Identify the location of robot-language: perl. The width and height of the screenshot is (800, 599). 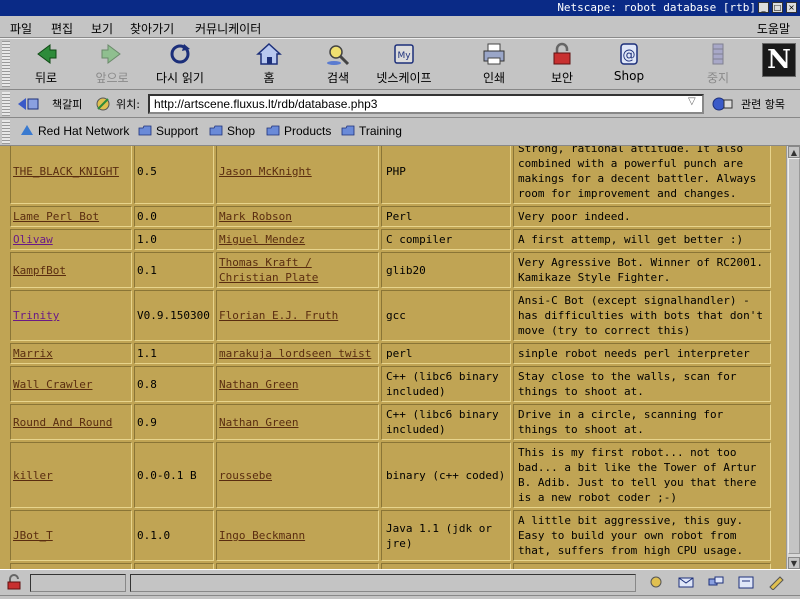
(399, 353).